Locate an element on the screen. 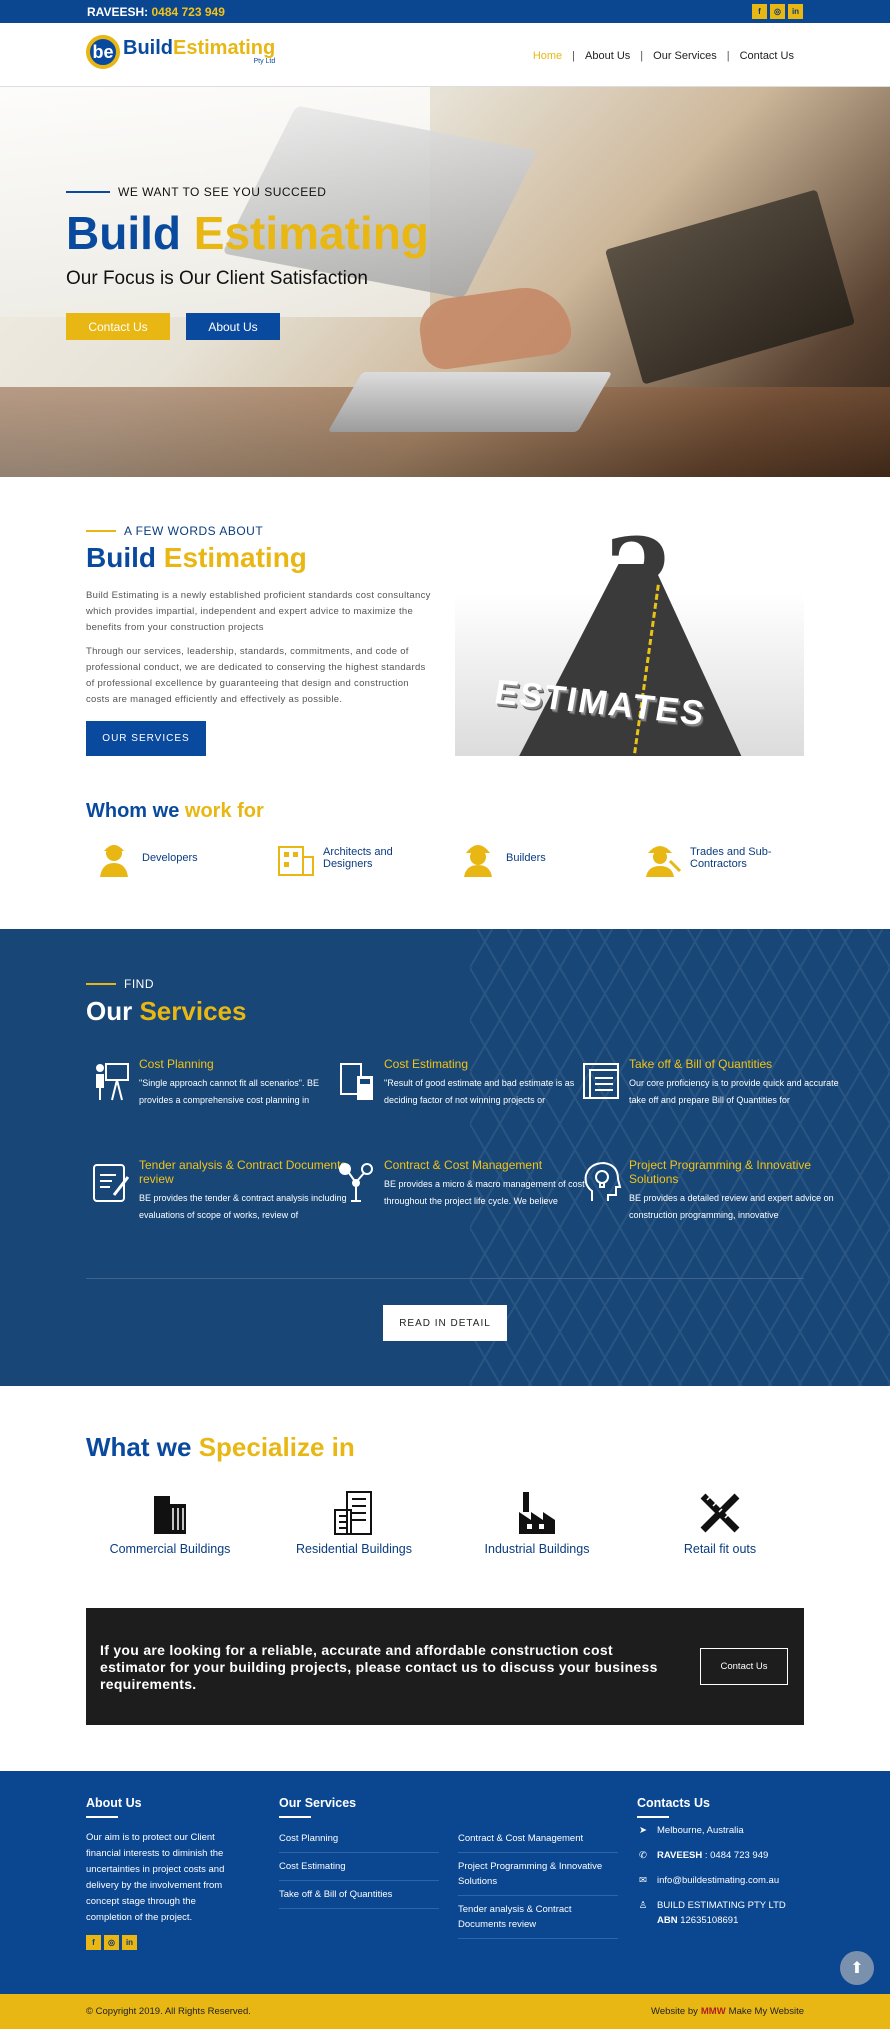 The height and width of the screenshot is (2029, 890). document-list-icon is located at coordinates (602, 1082).